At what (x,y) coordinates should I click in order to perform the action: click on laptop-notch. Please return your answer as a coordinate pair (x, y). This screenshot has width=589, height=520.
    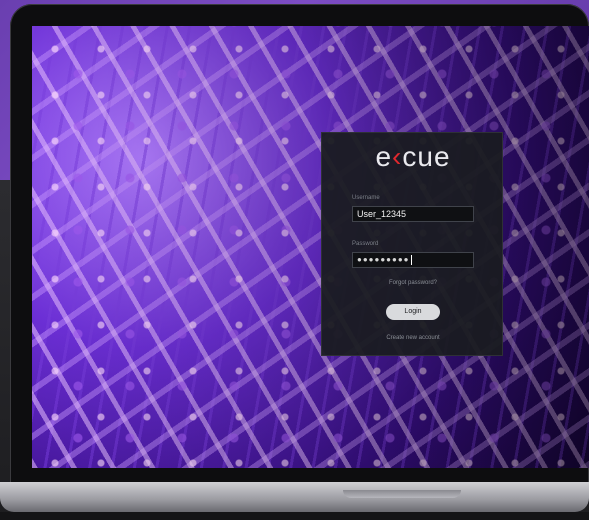
    Looking at the image, I should click on (402, 494).